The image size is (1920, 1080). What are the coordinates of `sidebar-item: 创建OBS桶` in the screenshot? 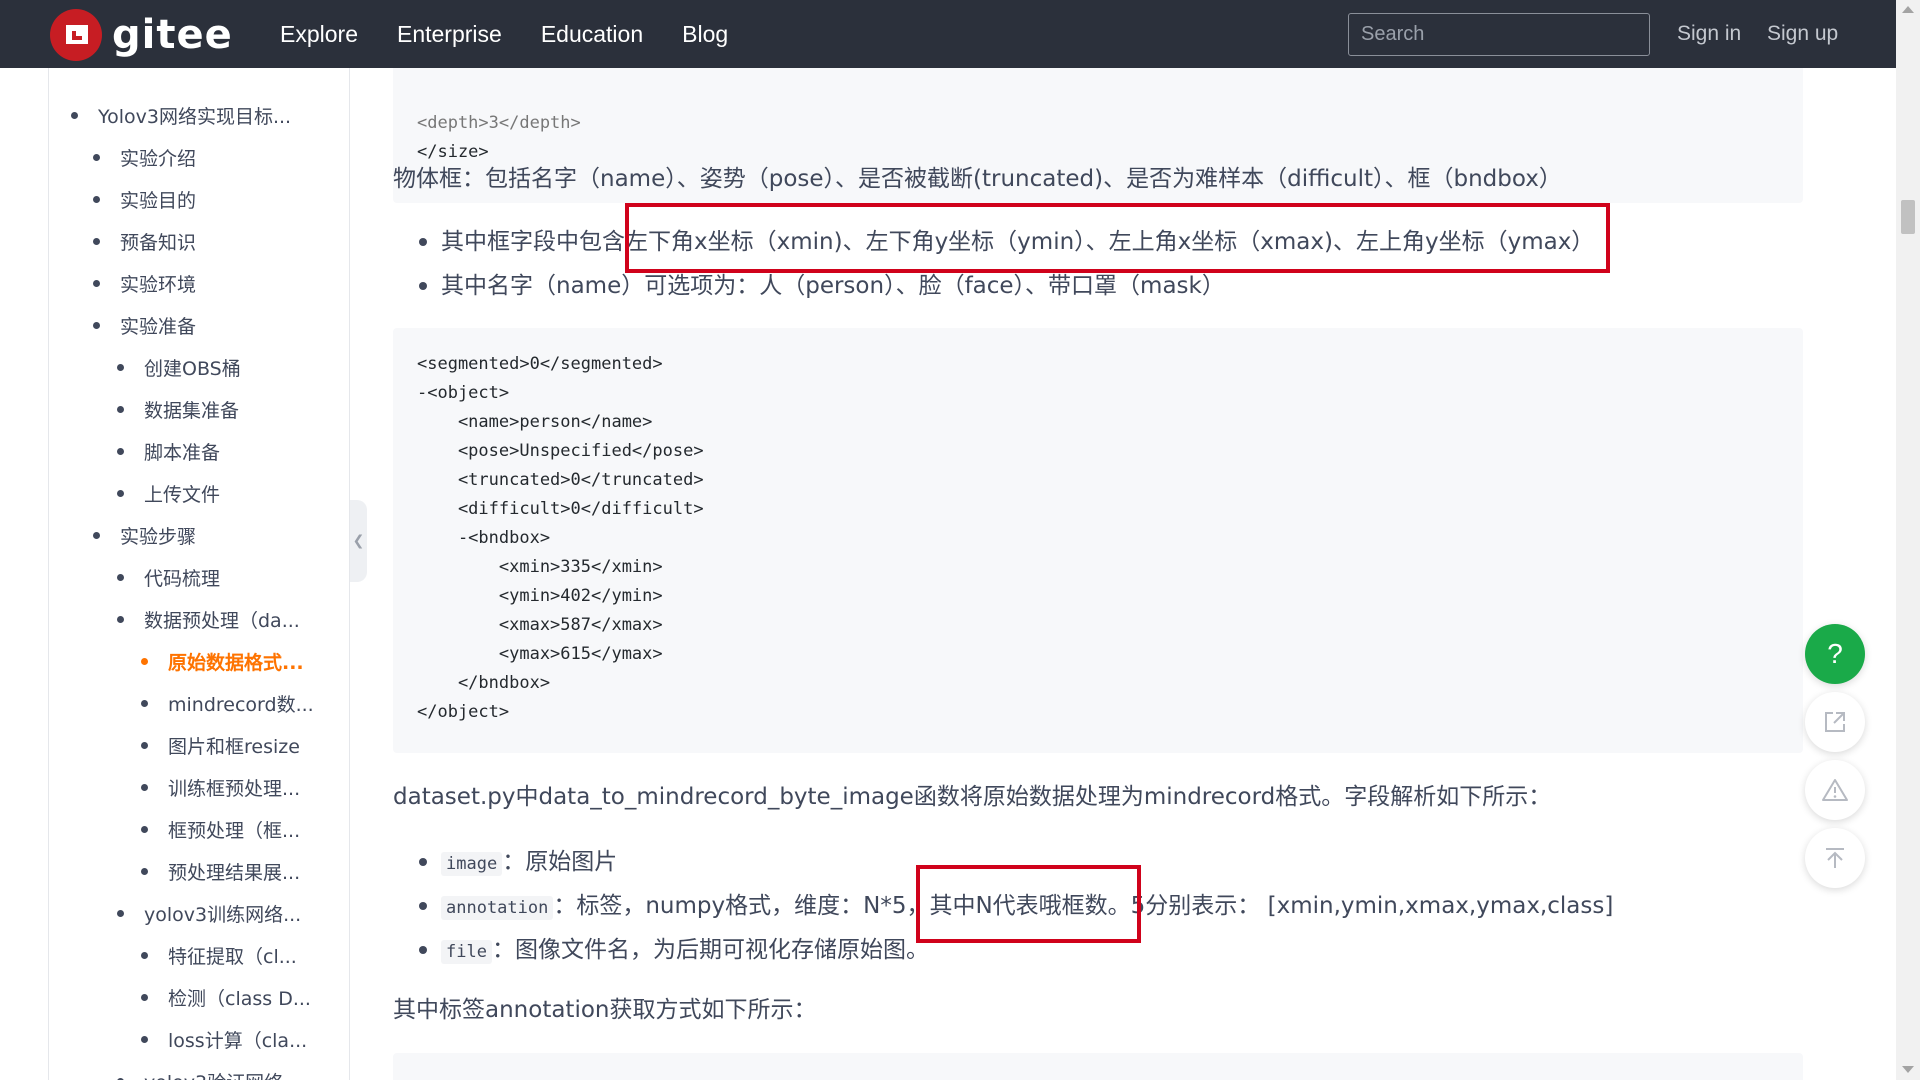 It's located at (179, 367).